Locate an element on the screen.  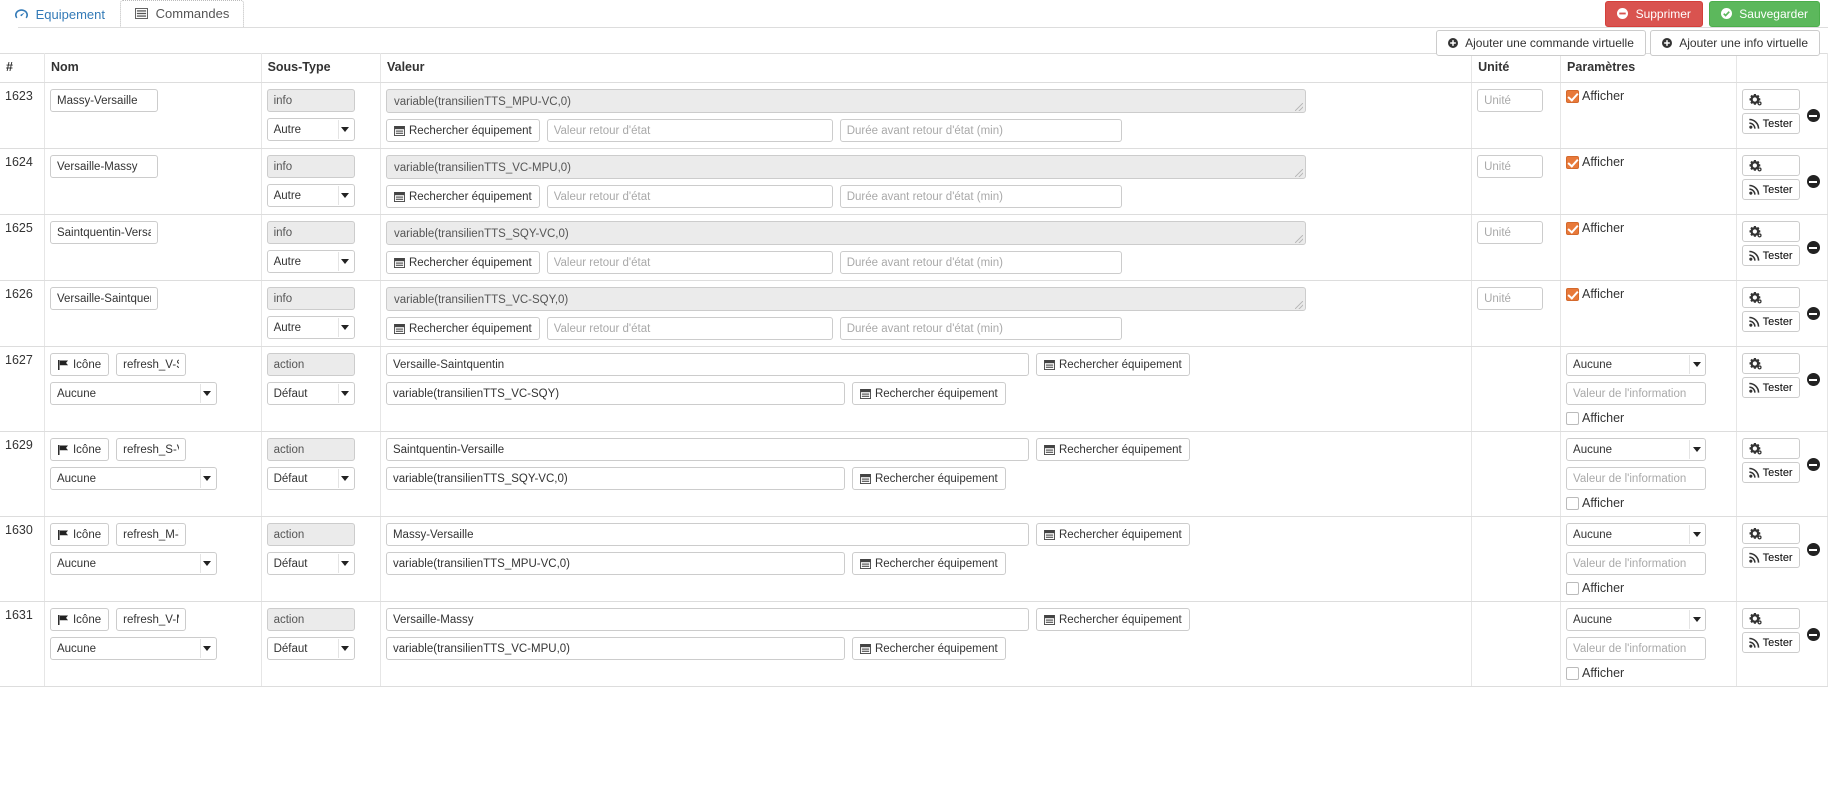
add-virtual-command-button: Ajouter une commande virtuelle is located at coordinates (1540, 43).